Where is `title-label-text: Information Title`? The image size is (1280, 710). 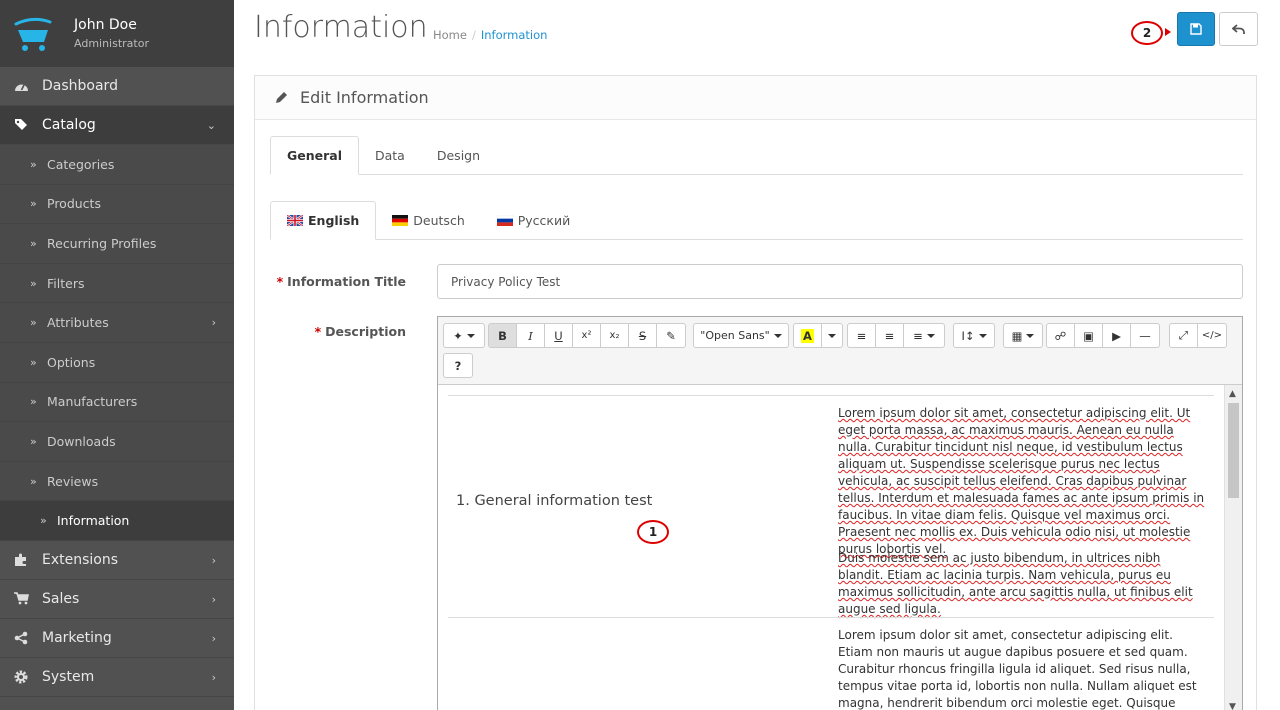
title-label-text: Information Title is located at coordinates (346, 281).